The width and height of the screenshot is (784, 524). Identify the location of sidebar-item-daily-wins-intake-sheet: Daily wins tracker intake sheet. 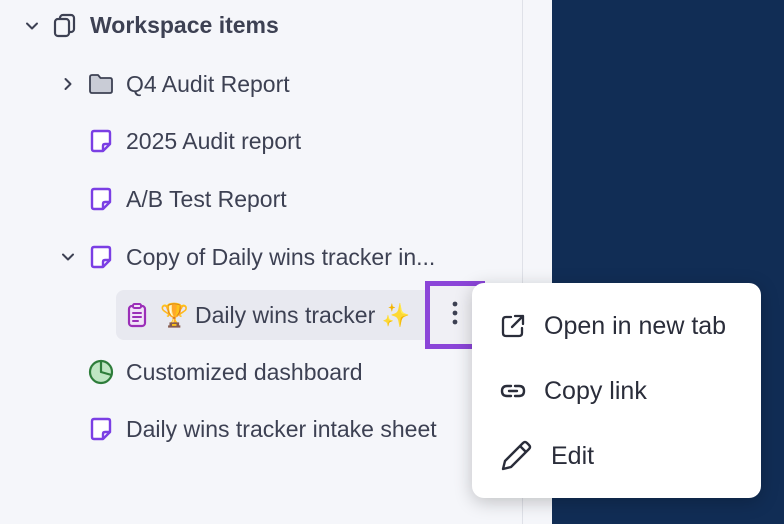
(262, 429).